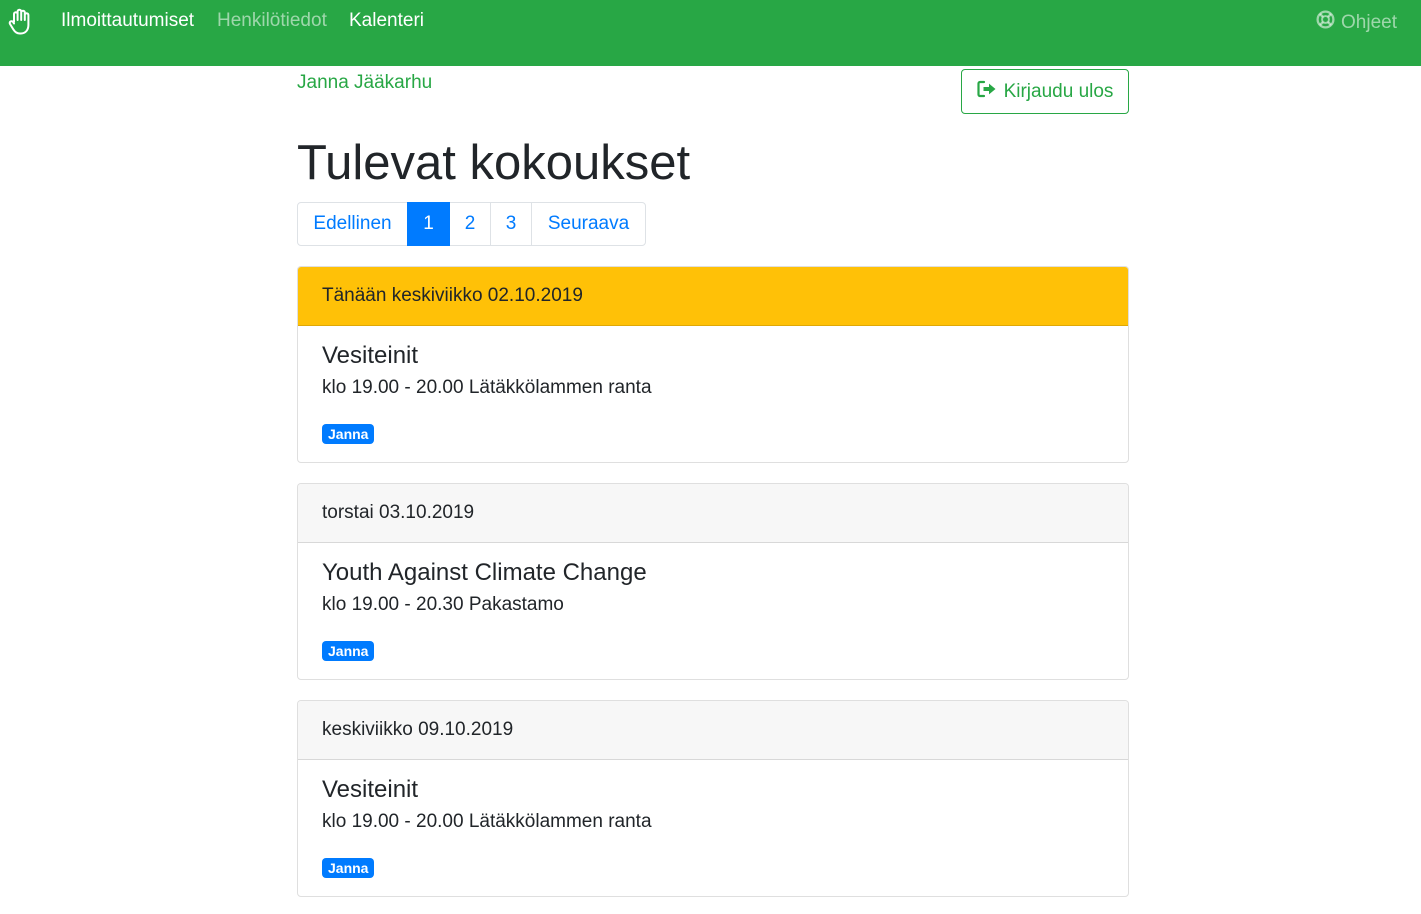 The width and height of the screenshot is (1421, 914). Describe the element at coordinates (588, 224) in the screenshot. I see `pagination-next: Seuraava` at that location.